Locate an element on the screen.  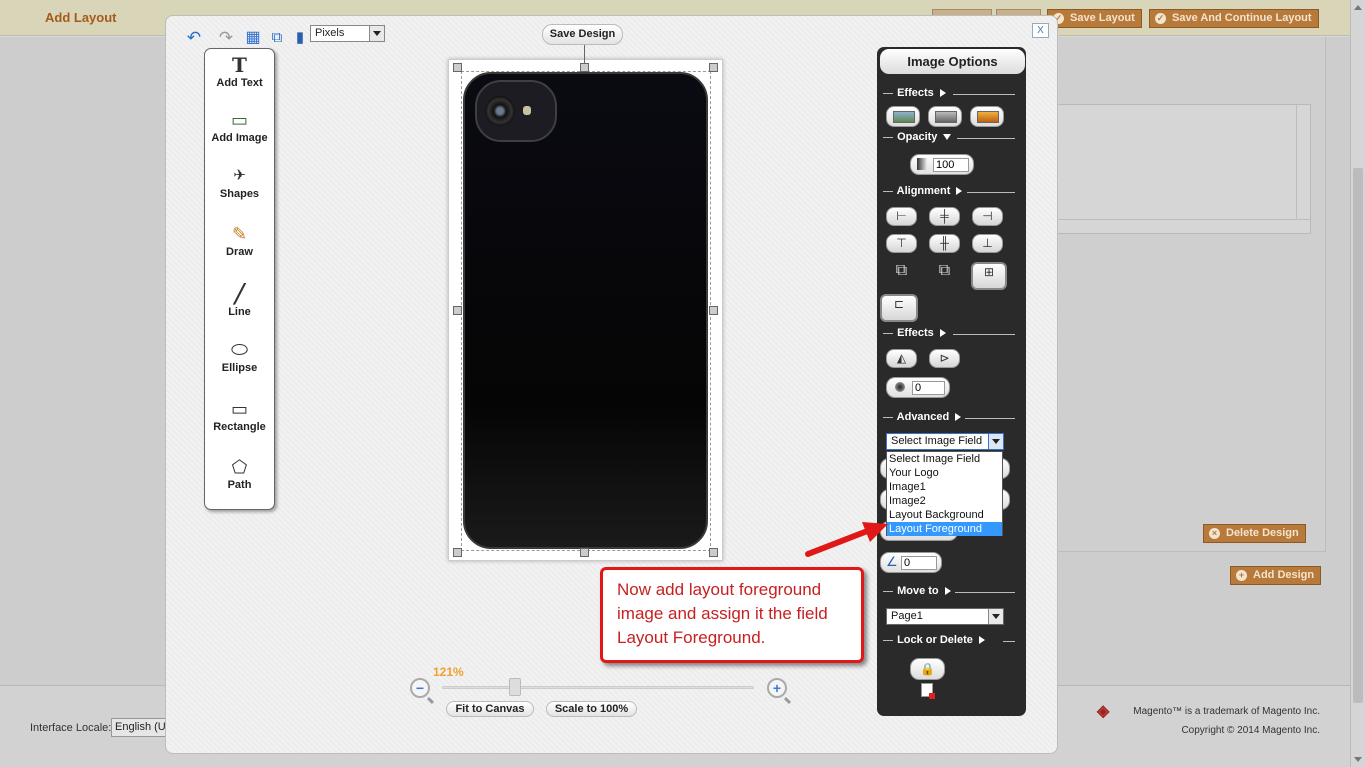
redo-icon: ↷ is located at coordinates (226, 38).